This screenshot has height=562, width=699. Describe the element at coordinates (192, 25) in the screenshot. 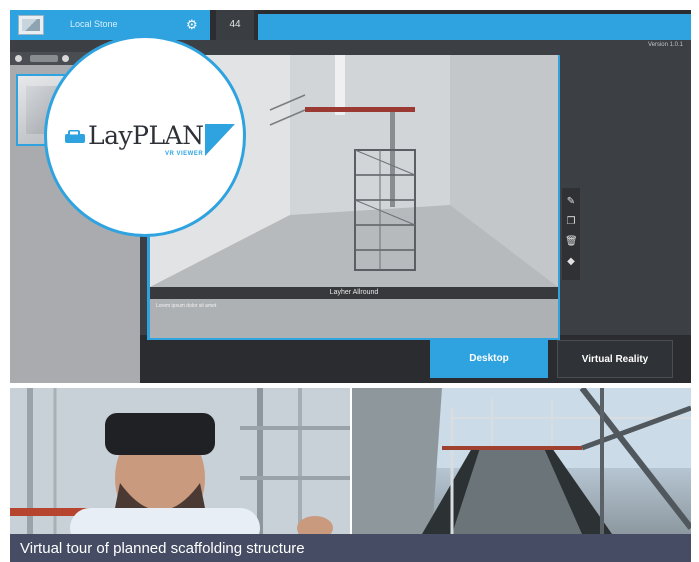

I see `gear-icon: ⚙` at that location.